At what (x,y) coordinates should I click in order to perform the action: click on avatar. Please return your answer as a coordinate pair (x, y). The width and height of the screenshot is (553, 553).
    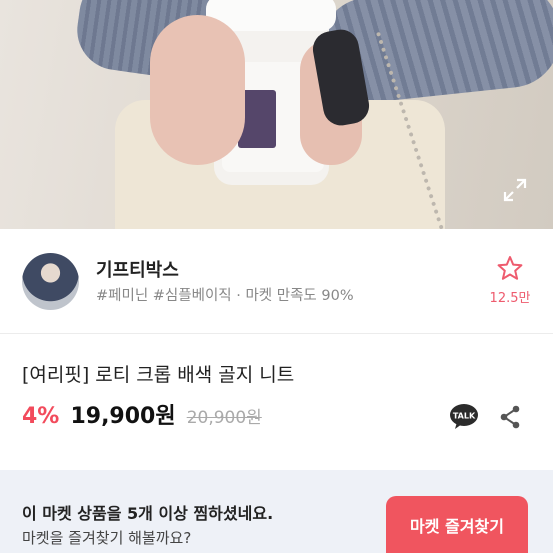
    Looking at the image, I should click on (50, 281).